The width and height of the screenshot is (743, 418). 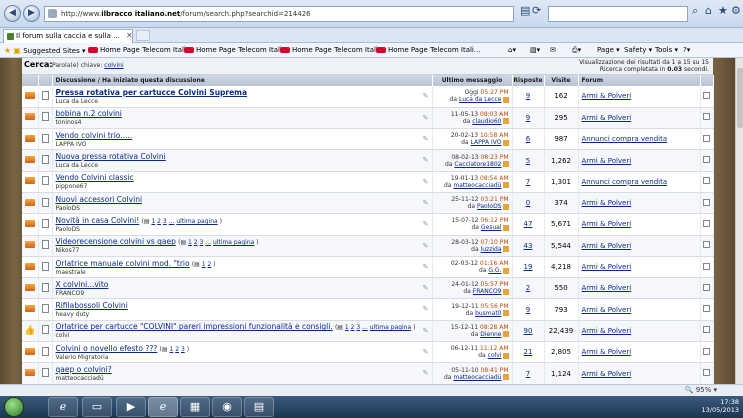 What do you see at coordinates (708, 10) in the screenshot?
I see `home-icon: ⌂` at bounding box center [708, 10].